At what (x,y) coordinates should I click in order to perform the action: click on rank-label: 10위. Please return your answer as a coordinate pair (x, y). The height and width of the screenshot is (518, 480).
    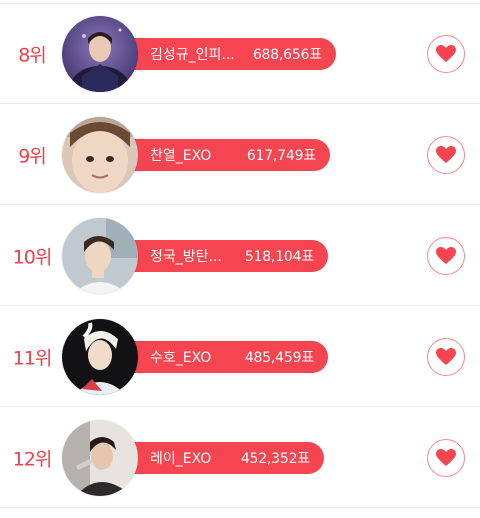
    Looking at the image, I should click on (32, 257).